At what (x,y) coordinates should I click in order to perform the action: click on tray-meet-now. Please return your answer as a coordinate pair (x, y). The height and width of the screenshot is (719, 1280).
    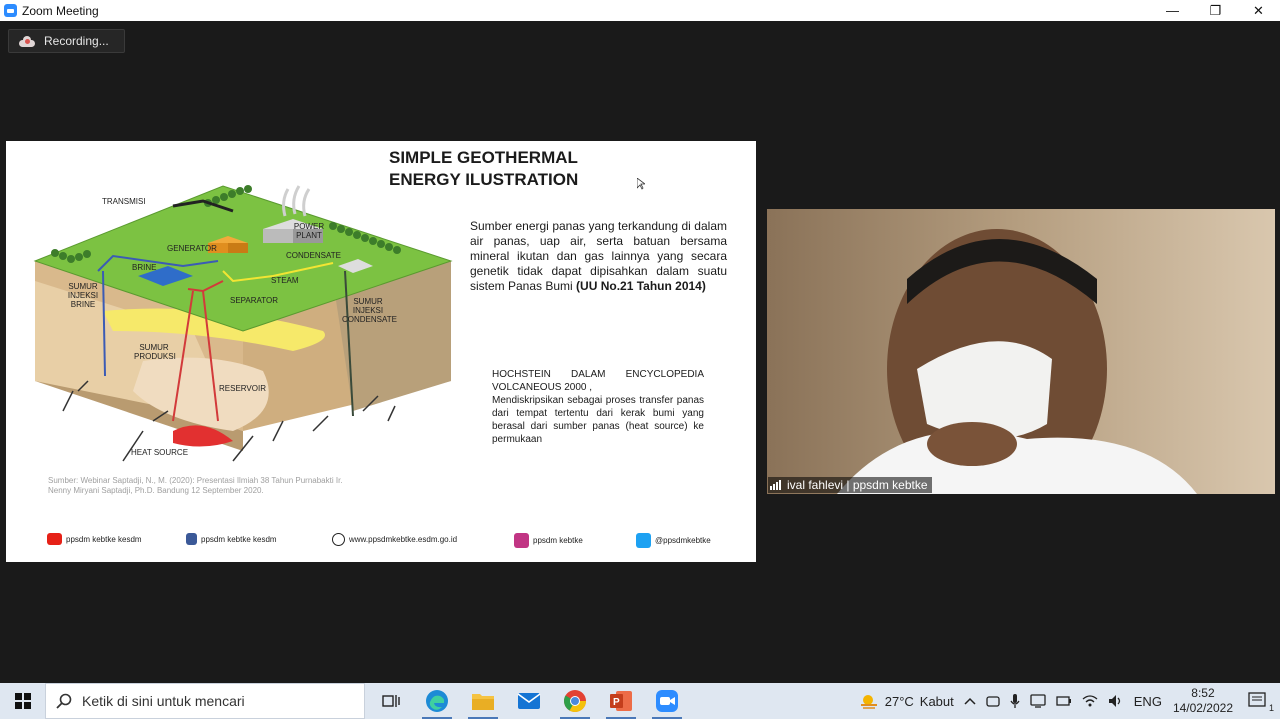
    Looking at the image, I should click on (993, 701).